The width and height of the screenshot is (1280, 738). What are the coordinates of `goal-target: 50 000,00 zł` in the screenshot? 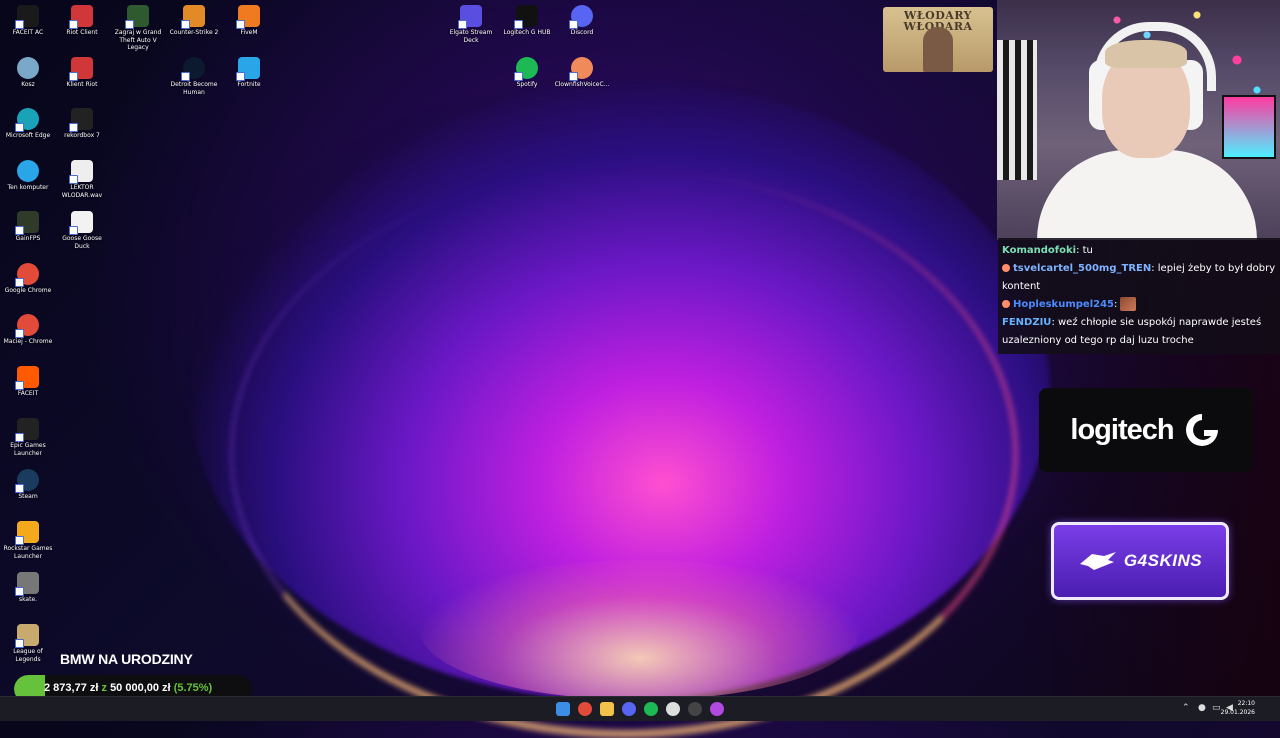 It's located at (140, 688).